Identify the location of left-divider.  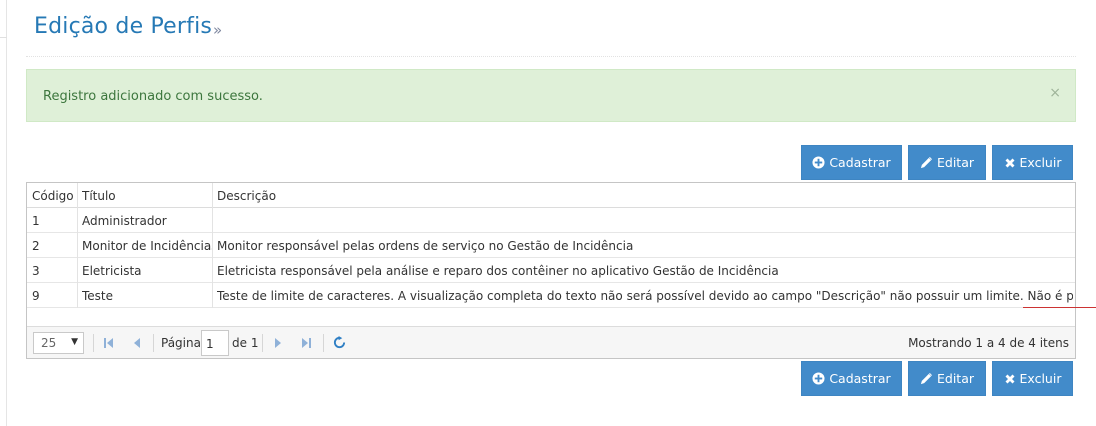
(3, 37).